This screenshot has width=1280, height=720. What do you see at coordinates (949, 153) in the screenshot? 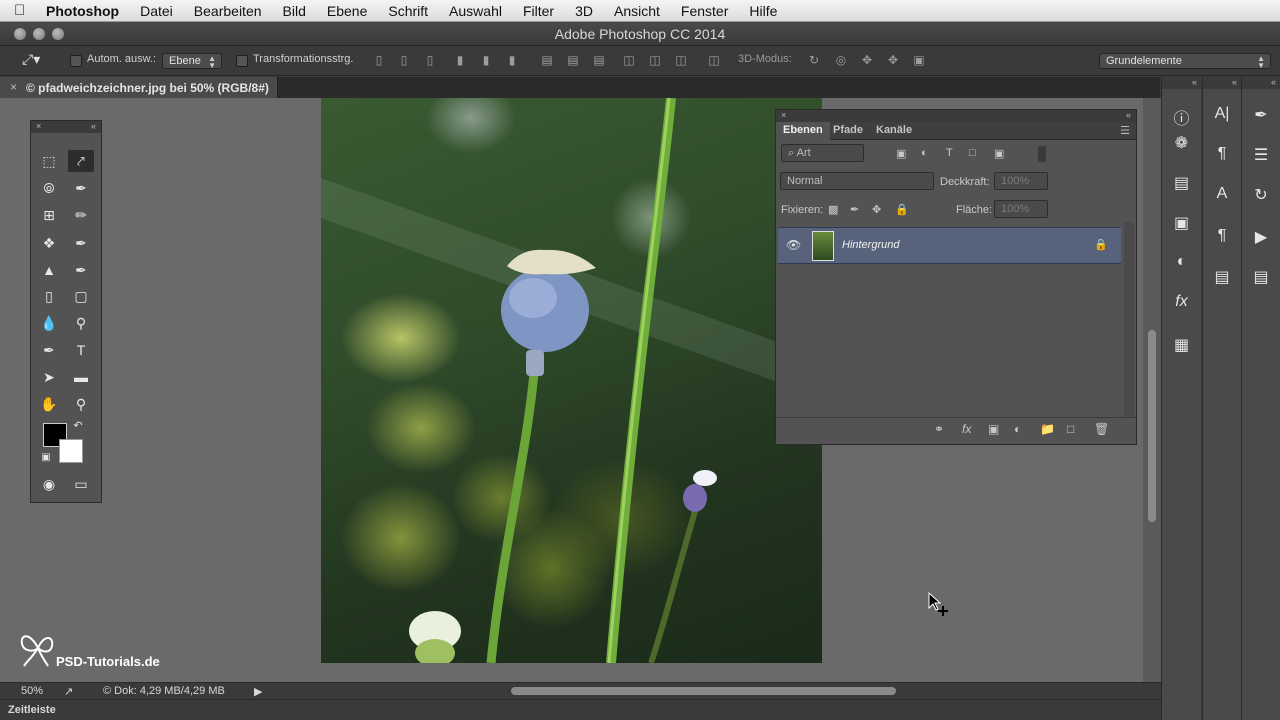
I see `filter-type-icon: T` at bounding box center [949, 153].